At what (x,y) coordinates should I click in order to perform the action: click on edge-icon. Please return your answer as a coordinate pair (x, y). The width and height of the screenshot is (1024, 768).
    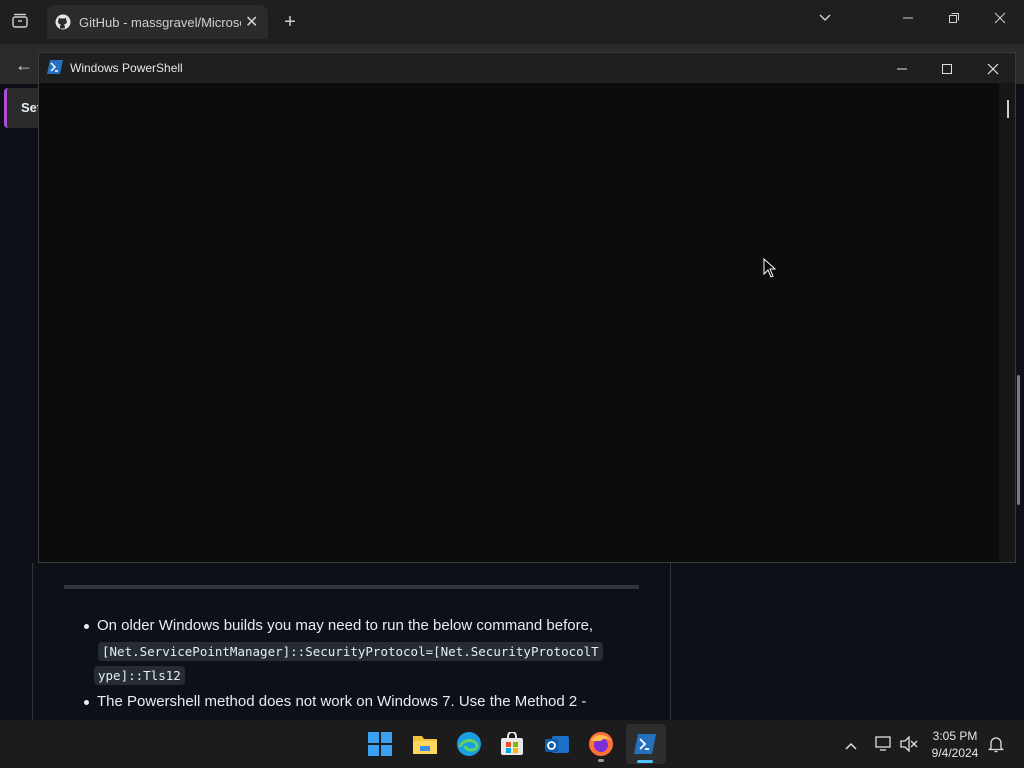
    Looking at the image, I should click on (469, 746).